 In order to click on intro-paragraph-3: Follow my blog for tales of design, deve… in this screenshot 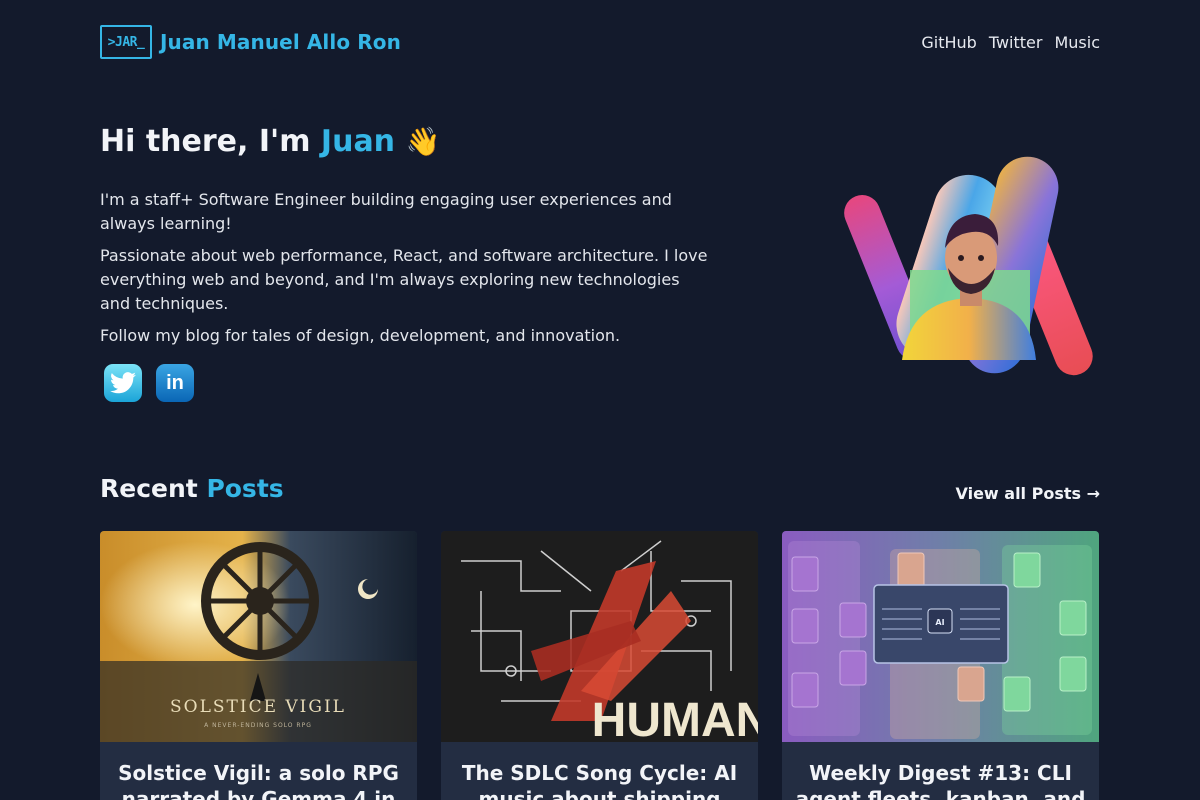, I will do `click(360, 335)`.